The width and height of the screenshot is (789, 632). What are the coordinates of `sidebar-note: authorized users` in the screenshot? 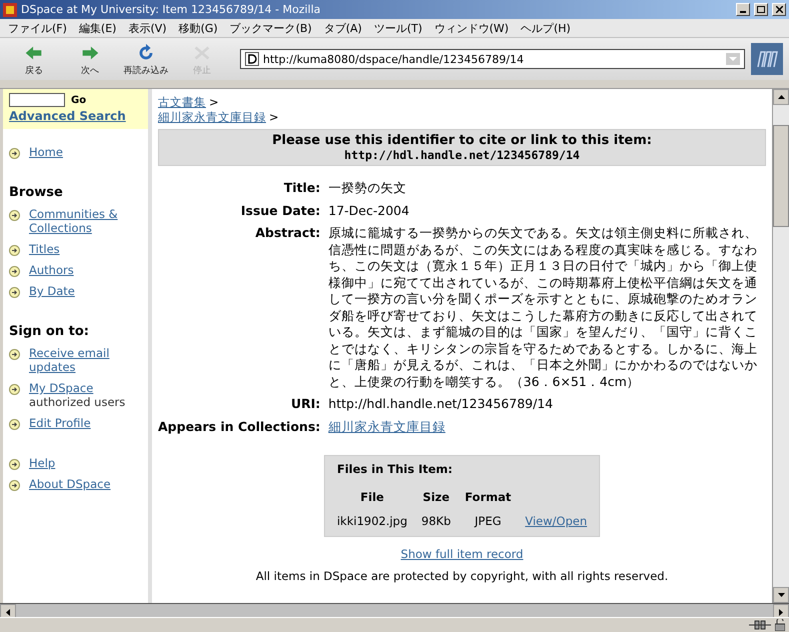 It's located at (77, 402).